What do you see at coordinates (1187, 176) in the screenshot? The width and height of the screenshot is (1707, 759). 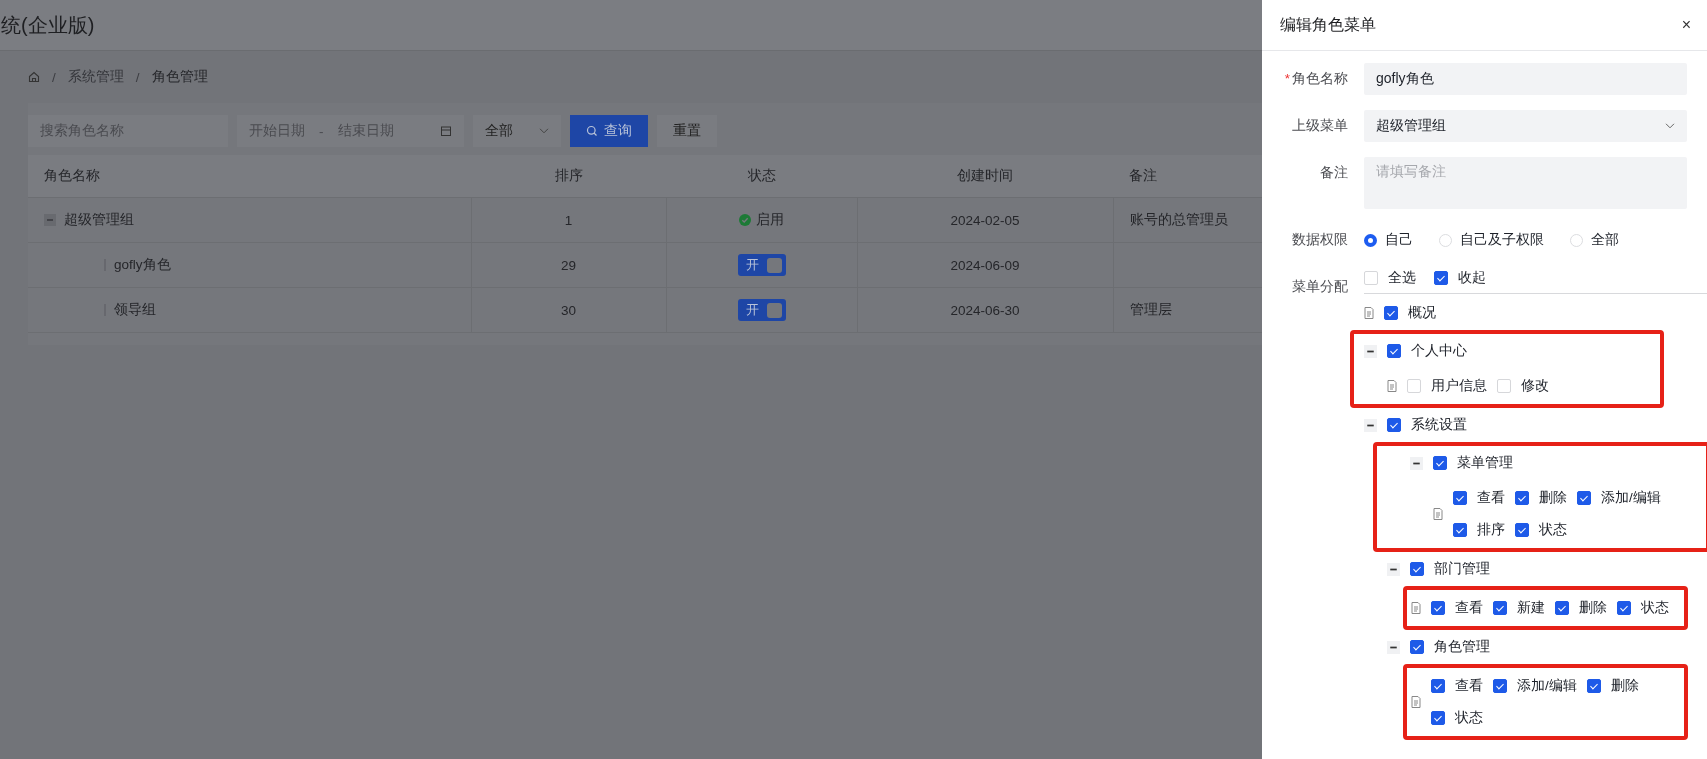 I see `column-header: 备注` at bounding box center [1187, 176].